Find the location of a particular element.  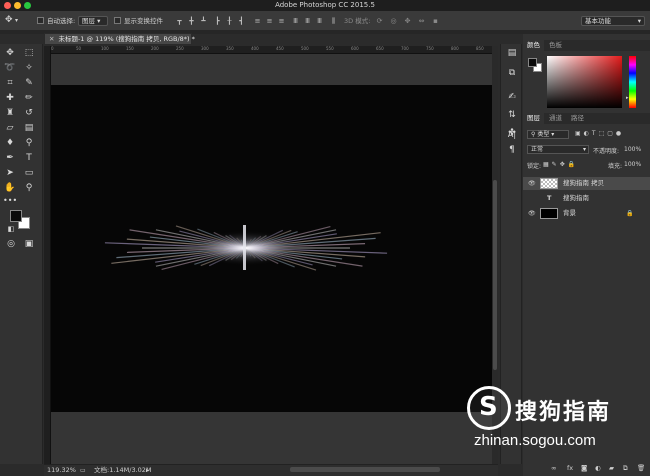

align-top-icon: ┳ is located at coordinates (179, 21).